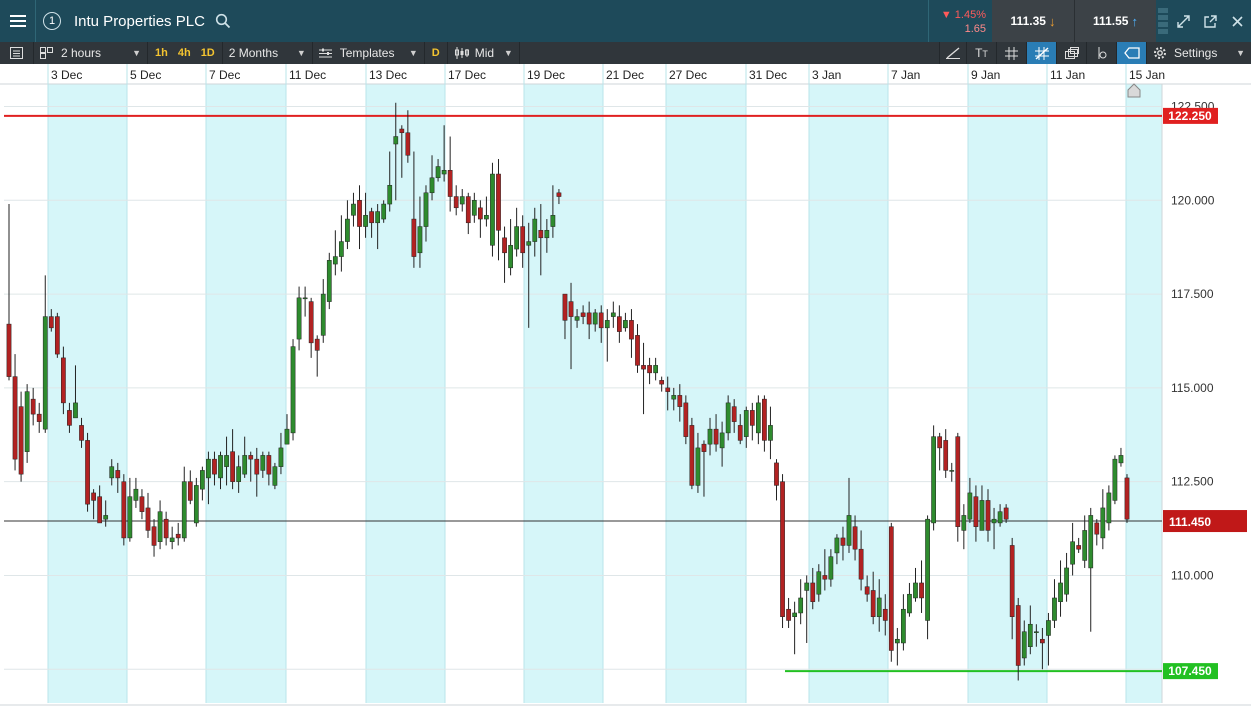  What do you see at coordinates (1012, 53) in the screenshot?
I see `grid-icon` at bounding box center [1012, 53].